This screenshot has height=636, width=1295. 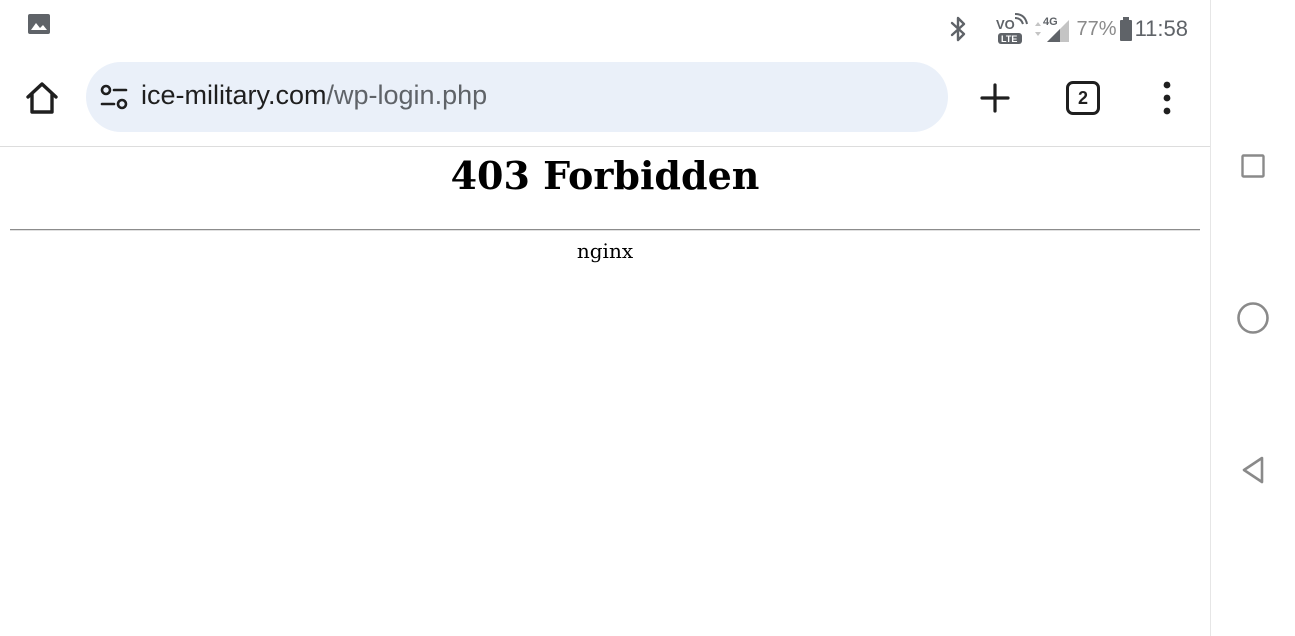 What do you see at coordinates (1253, 470) in the screenshot?
I see `back-icon` at bounding box center [1253, 470].